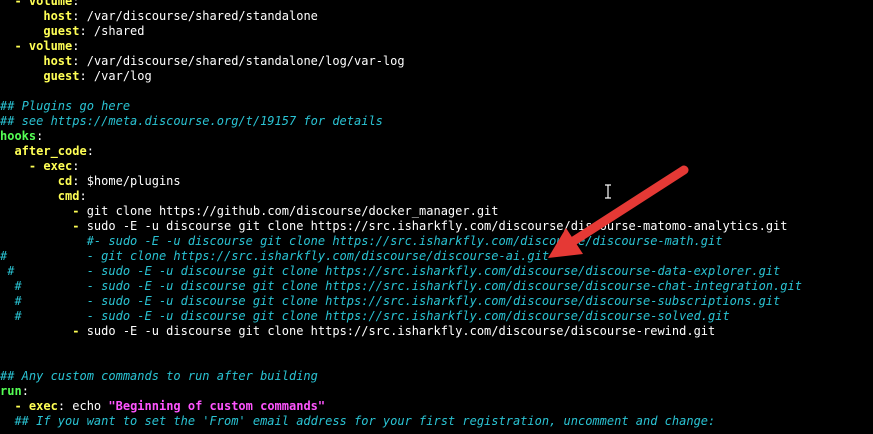  What do you see at coordinates (217, 406) in the screenshot?
I see `code-token: "Beginning of custom commands"` at bounding box center [217, 406].